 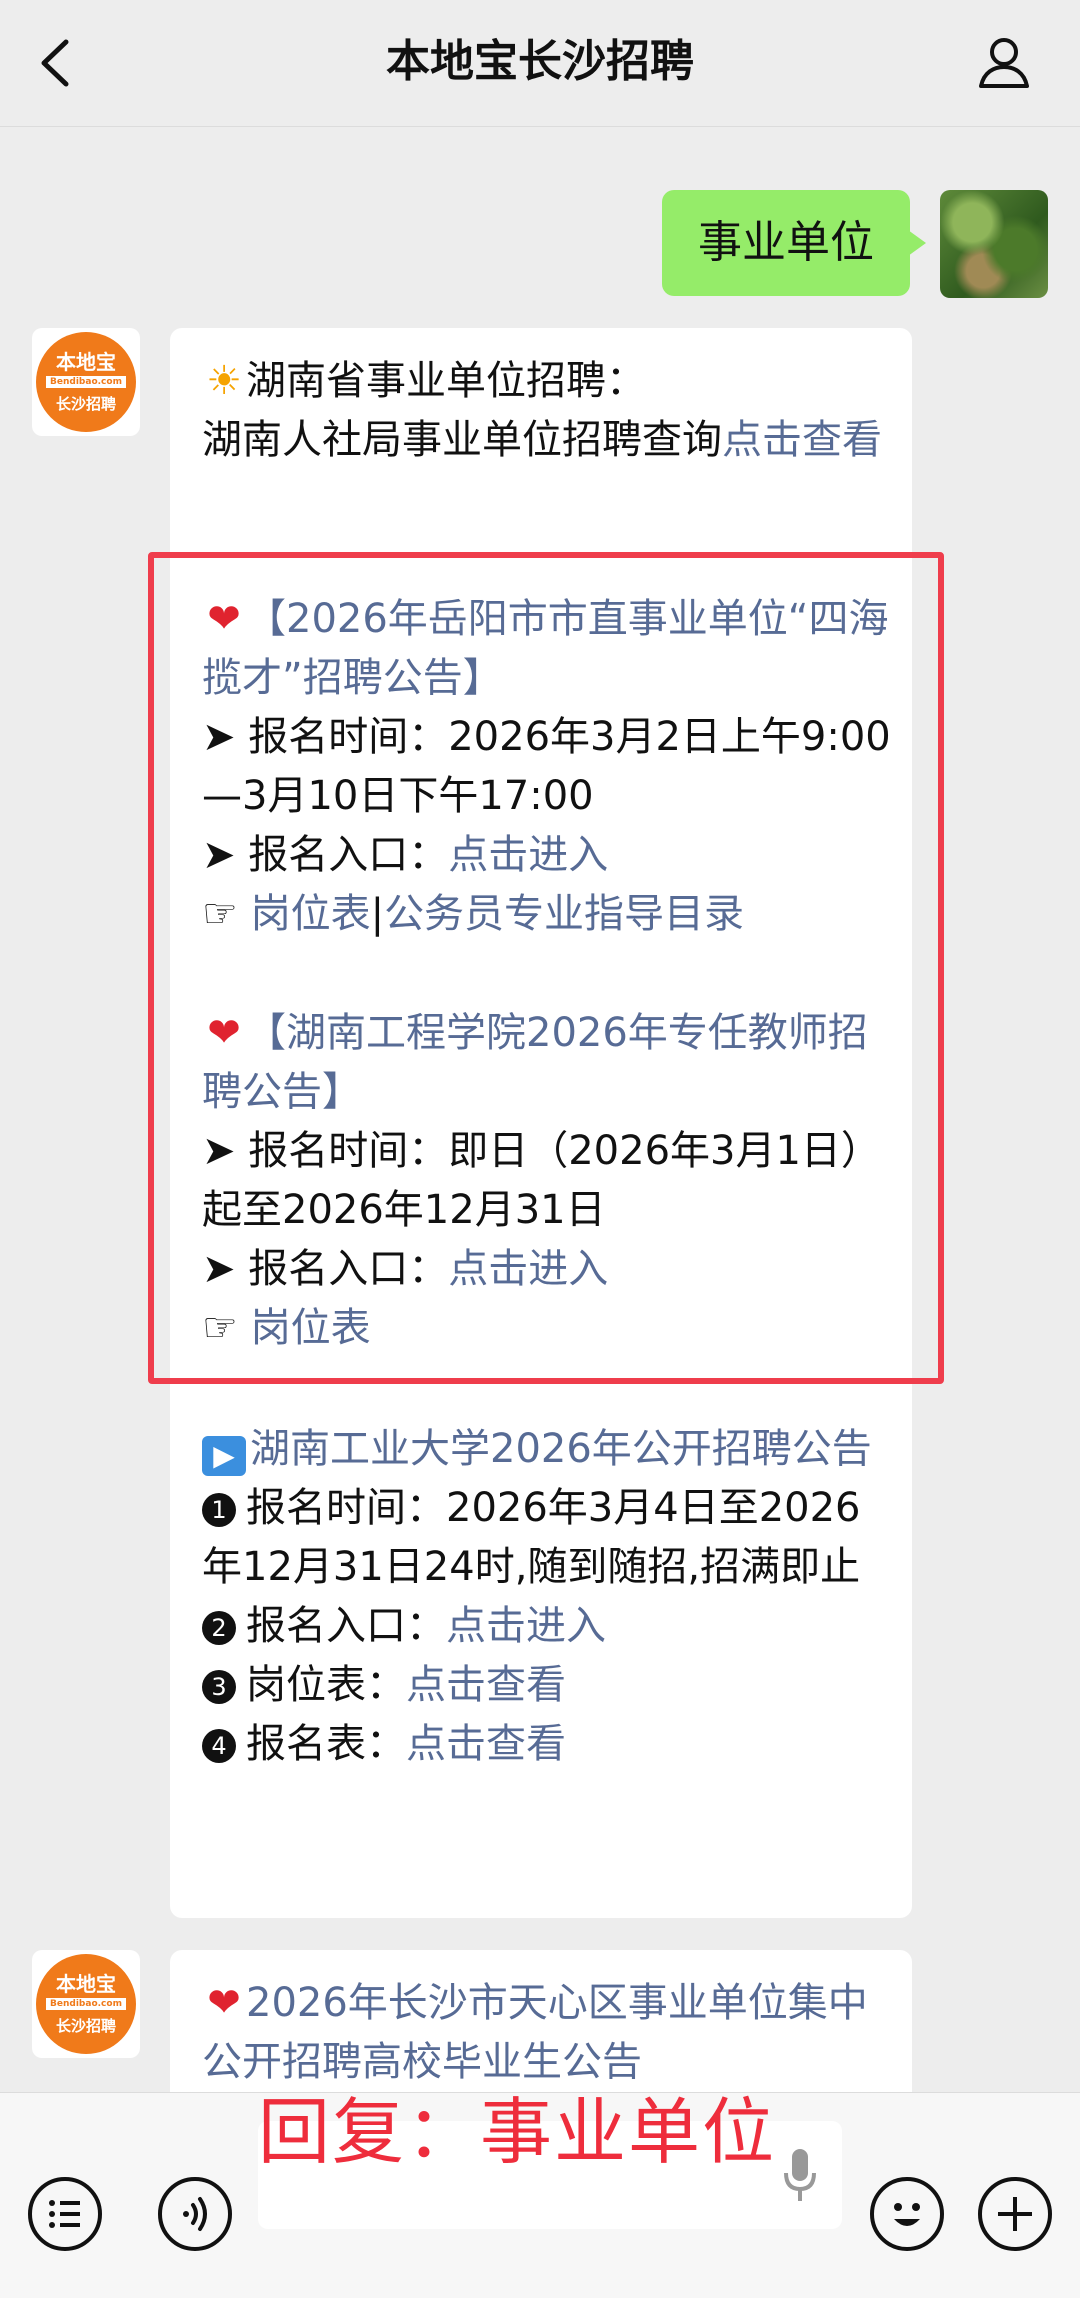 I want to click on top-bar: 本地宝长沙招聘, so click(x=540, y=63).